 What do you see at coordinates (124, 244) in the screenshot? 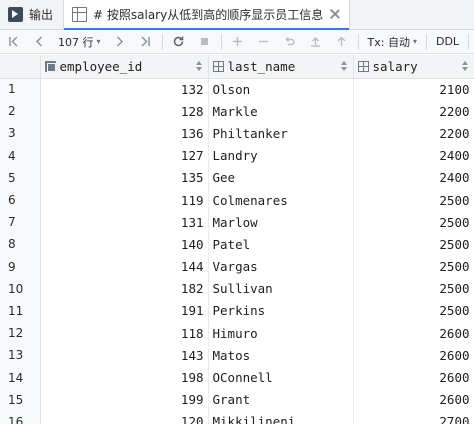
I see `cell-employee-id: 140` at bounding box center [124, 244].